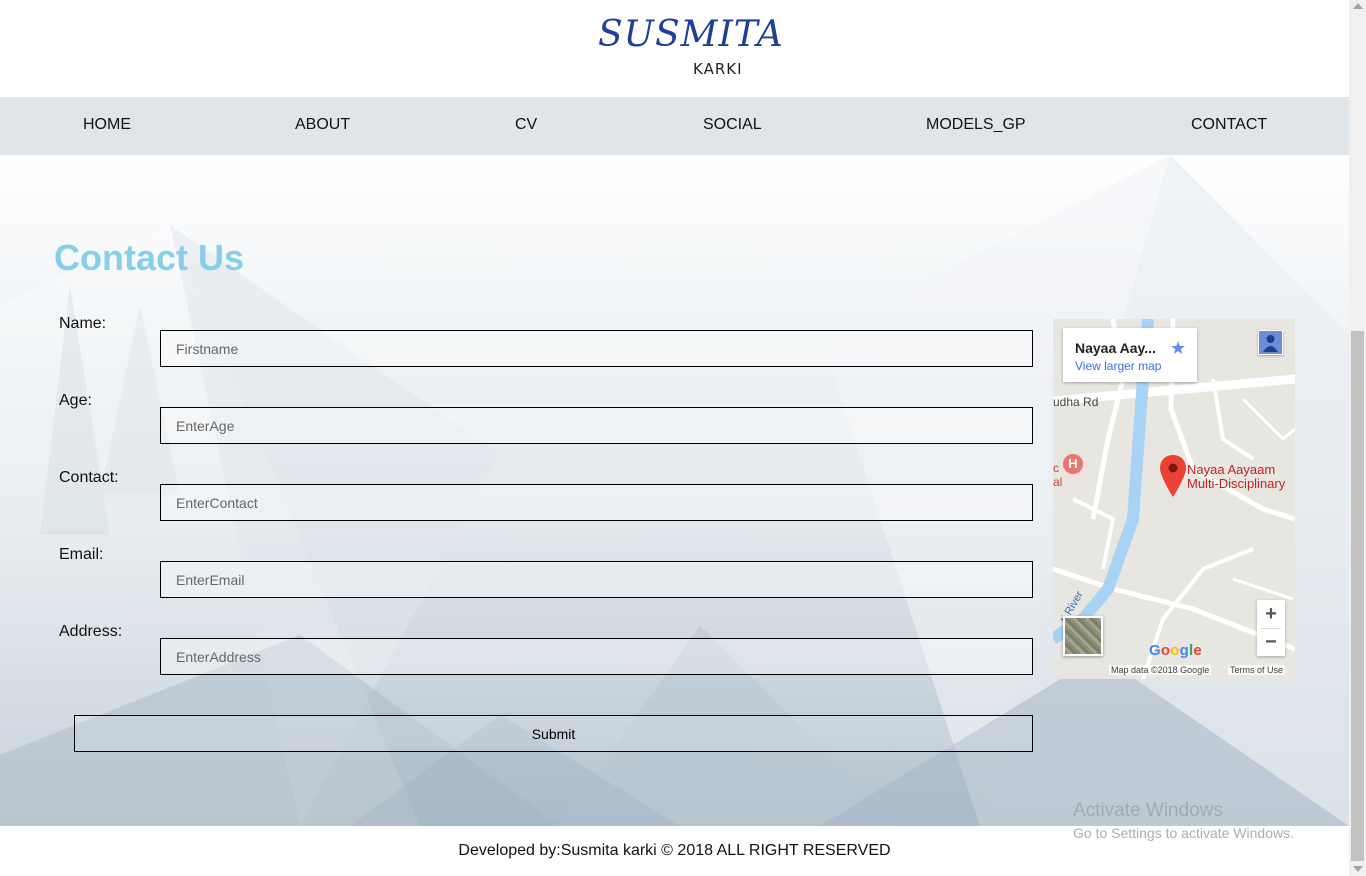 The image size is (1366, 876). What do you see at coordinates (1058, 475) in the screenshot?
I see `hospital-label: c al` at bounding box center [1058, 475].